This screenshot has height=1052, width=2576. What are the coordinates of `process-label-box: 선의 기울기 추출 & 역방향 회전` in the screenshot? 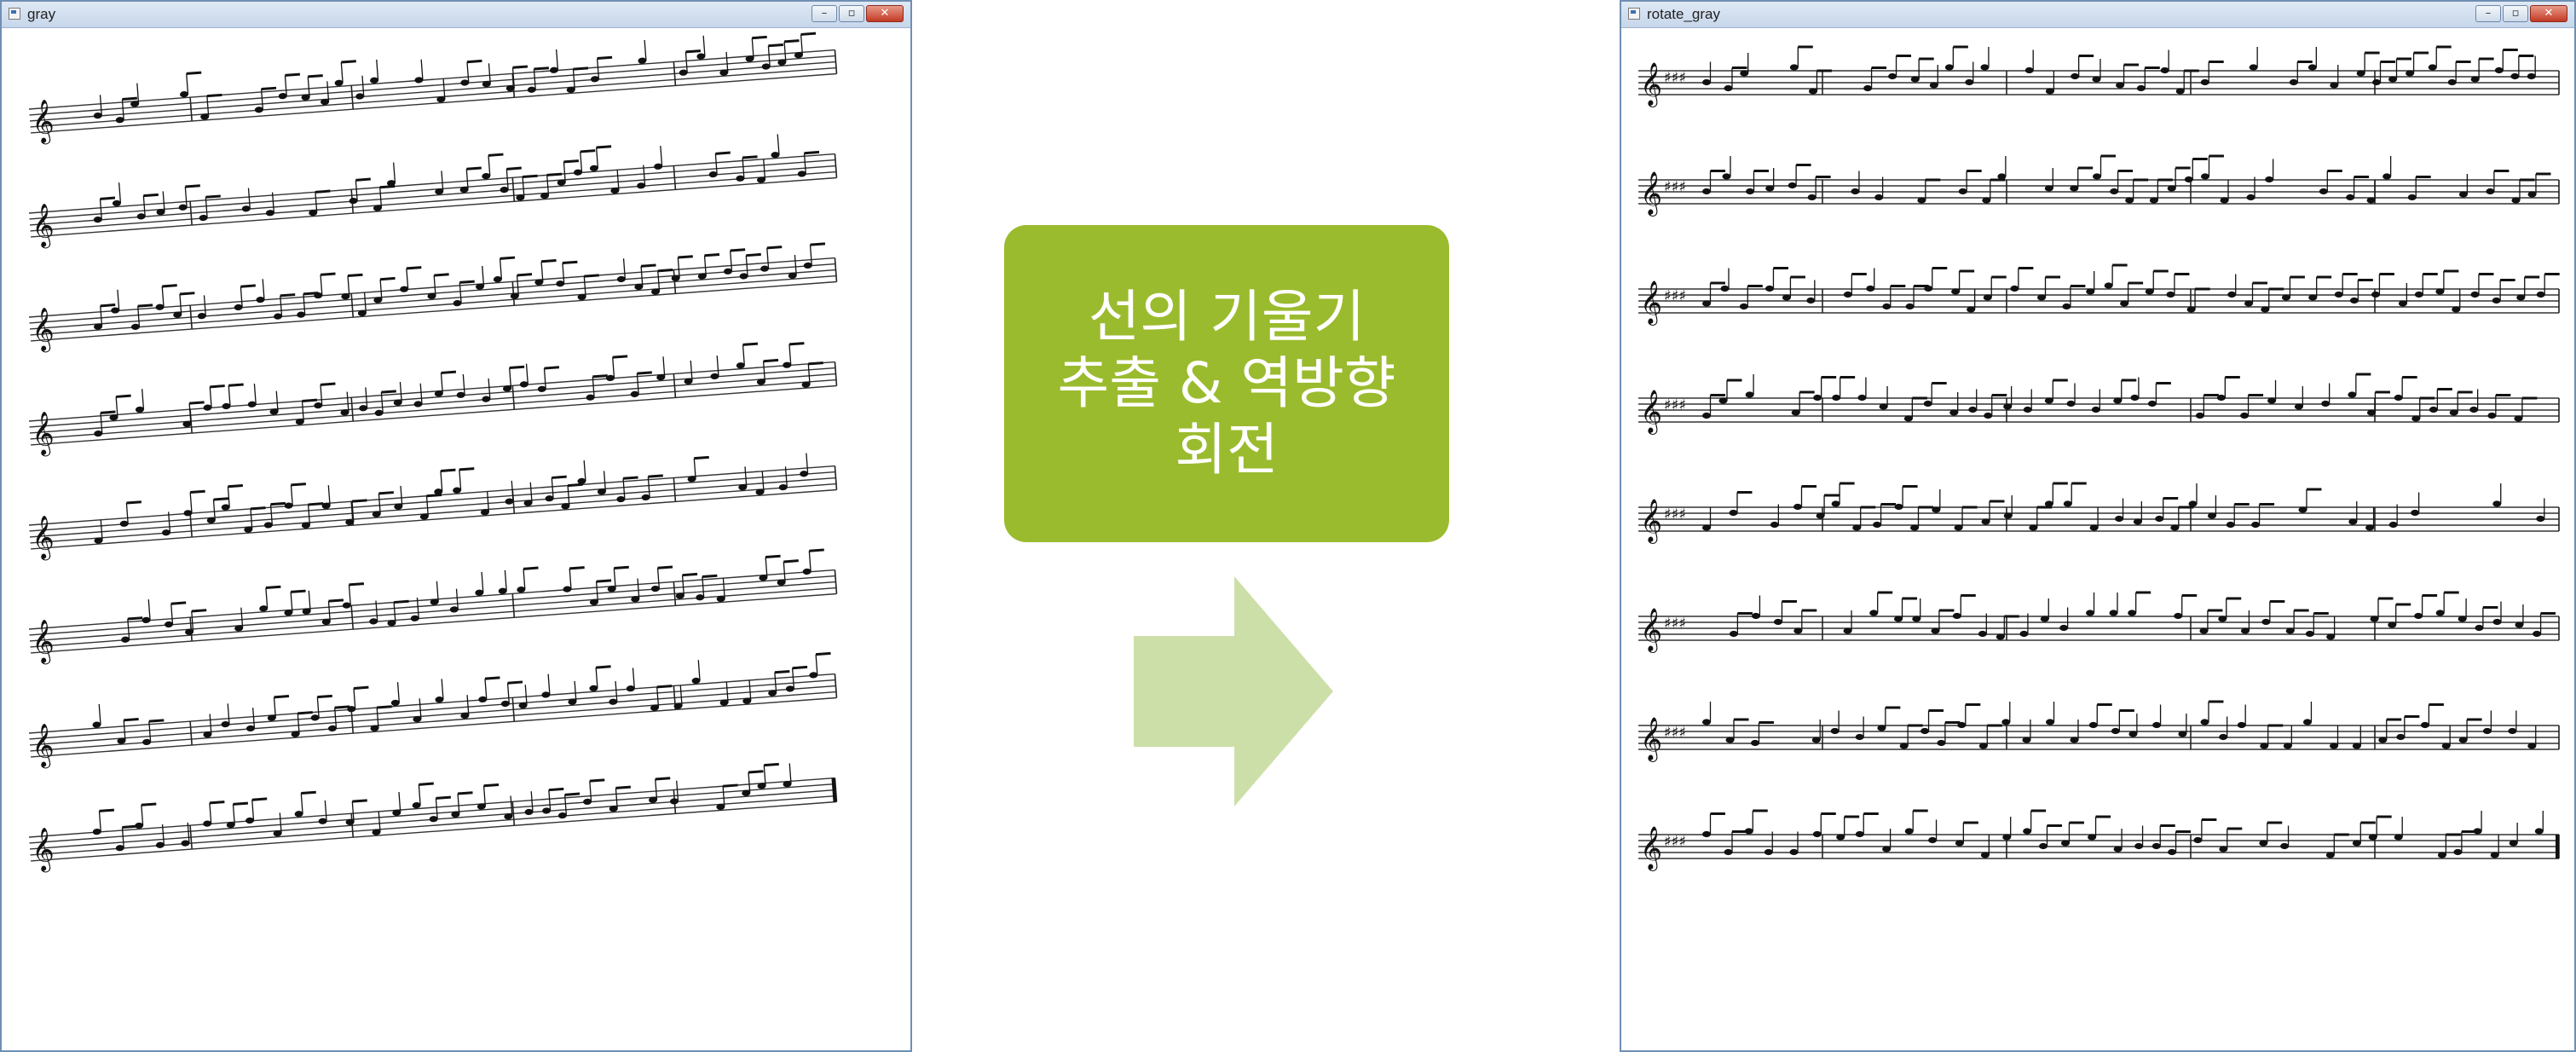 It's located at (1226, 383).